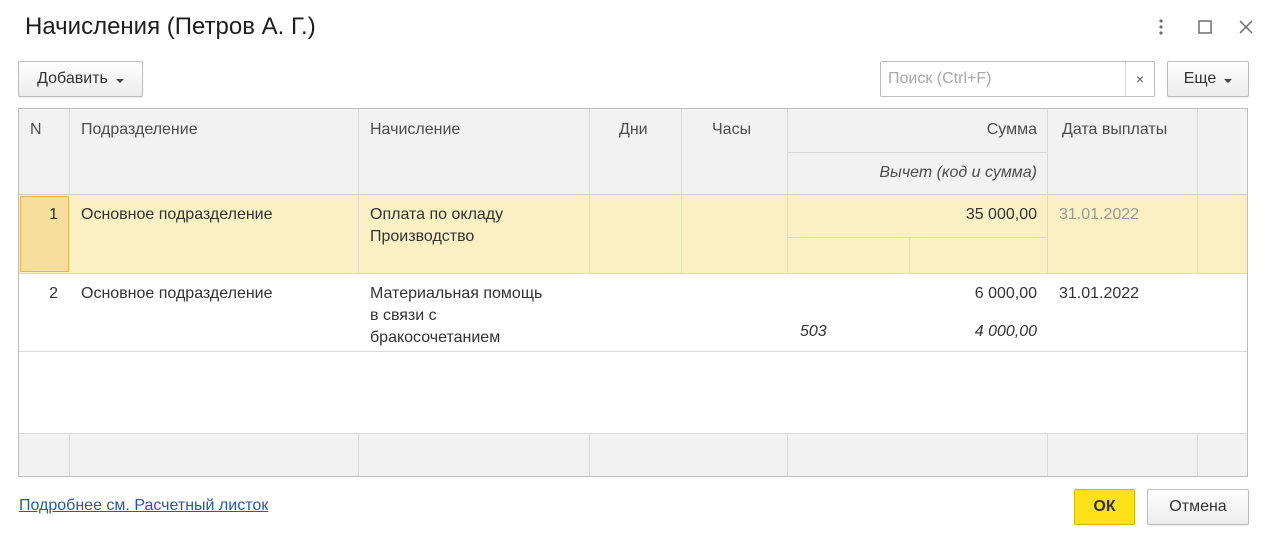 This screenshot has height=542, width=1272. I want to click on close-icon, so click(1246, 27).